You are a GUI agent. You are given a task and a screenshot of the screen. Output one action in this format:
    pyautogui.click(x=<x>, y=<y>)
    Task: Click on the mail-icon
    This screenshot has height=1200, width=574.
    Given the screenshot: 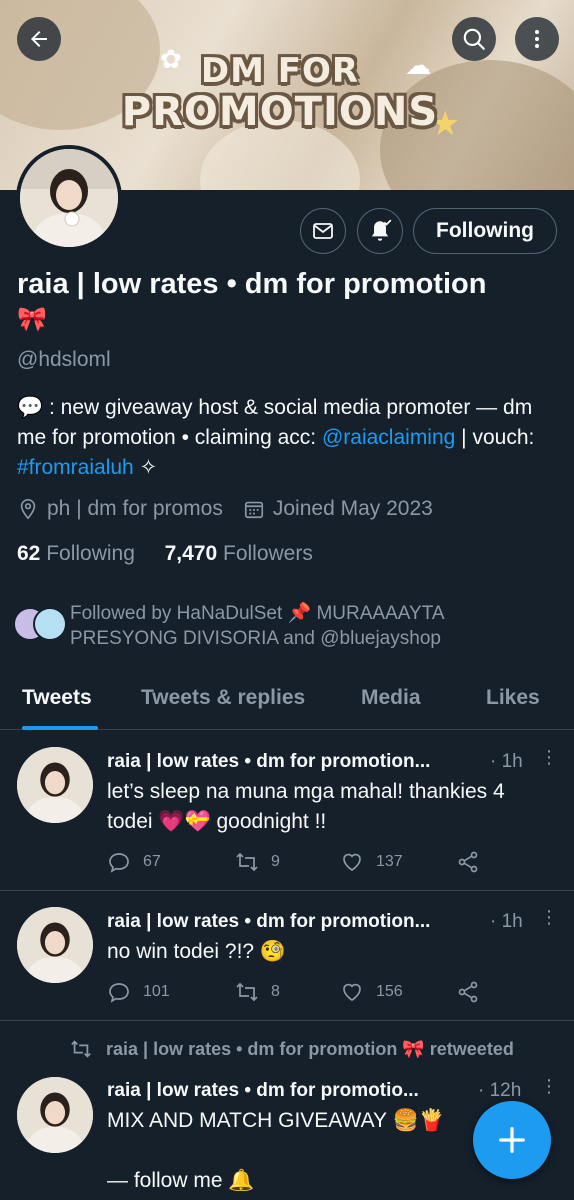 What is the action you would take?
    pyautogui.click(x=323, y=231)
    